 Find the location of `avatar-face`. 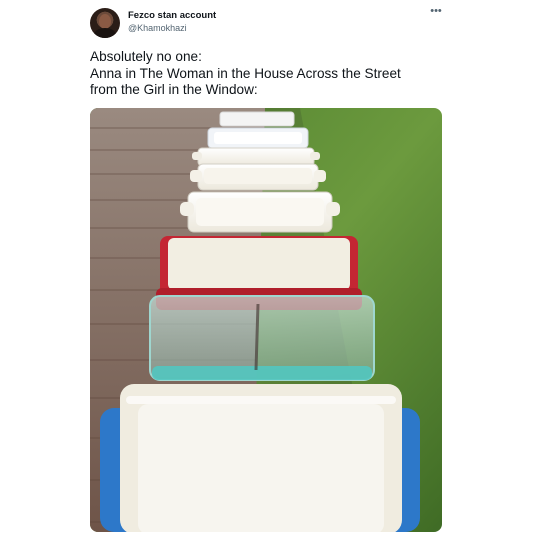

avatar-face is located at coordinates (105, 21).